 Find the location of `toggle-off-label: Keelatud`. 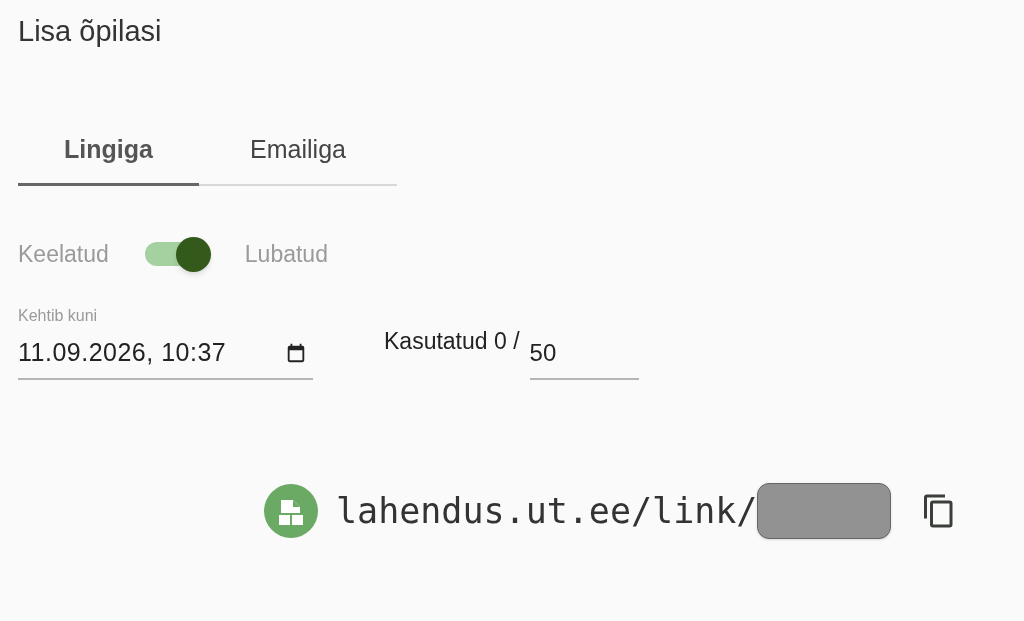

toggle-off-label: Keelatud is located at coordinates (63, 254).